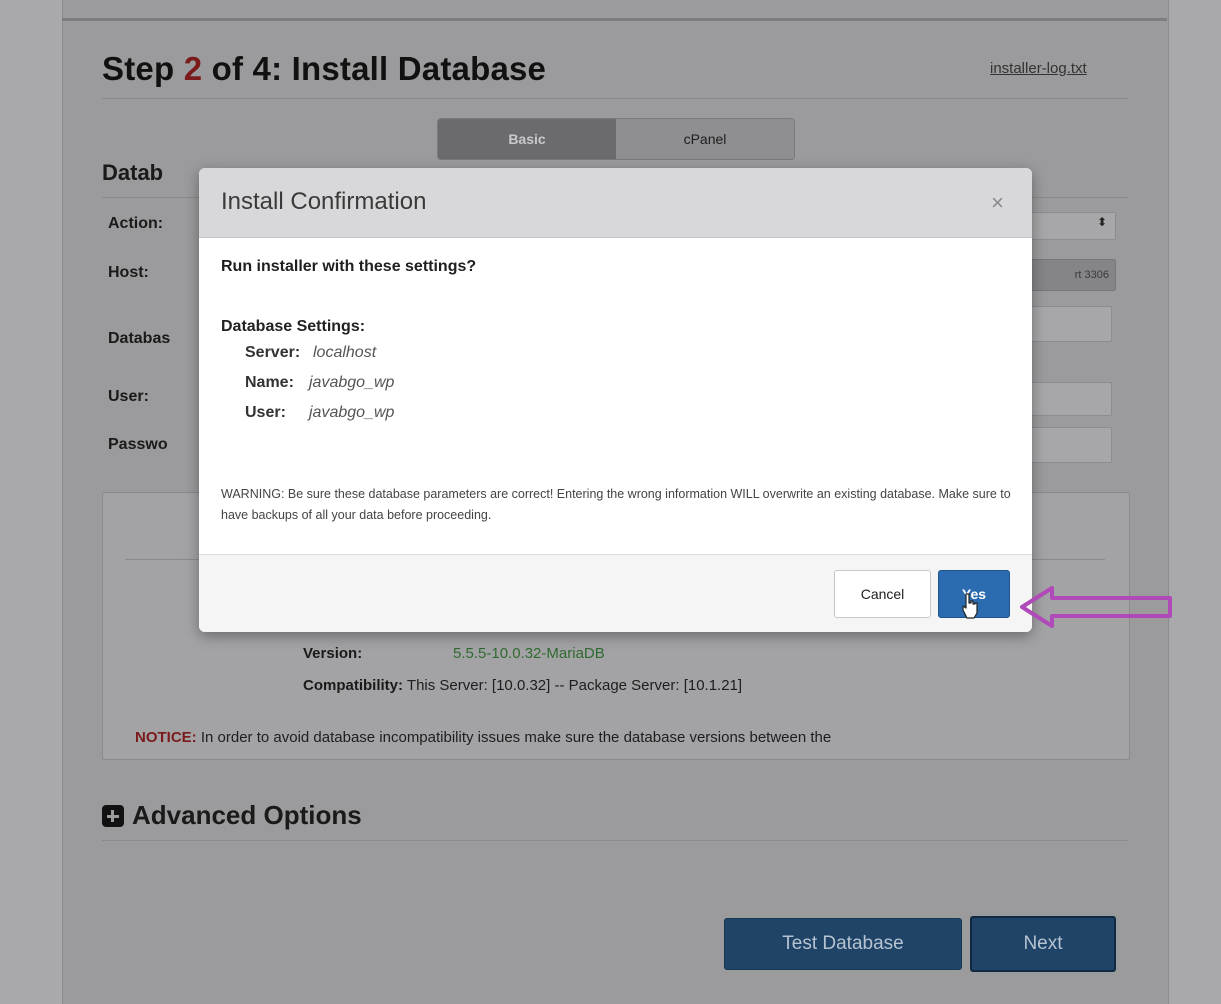 Image resolution: width=1221 pixels, height=1004 pixels. I want to click on notice-label: NOTICE:, so click(166, 737).